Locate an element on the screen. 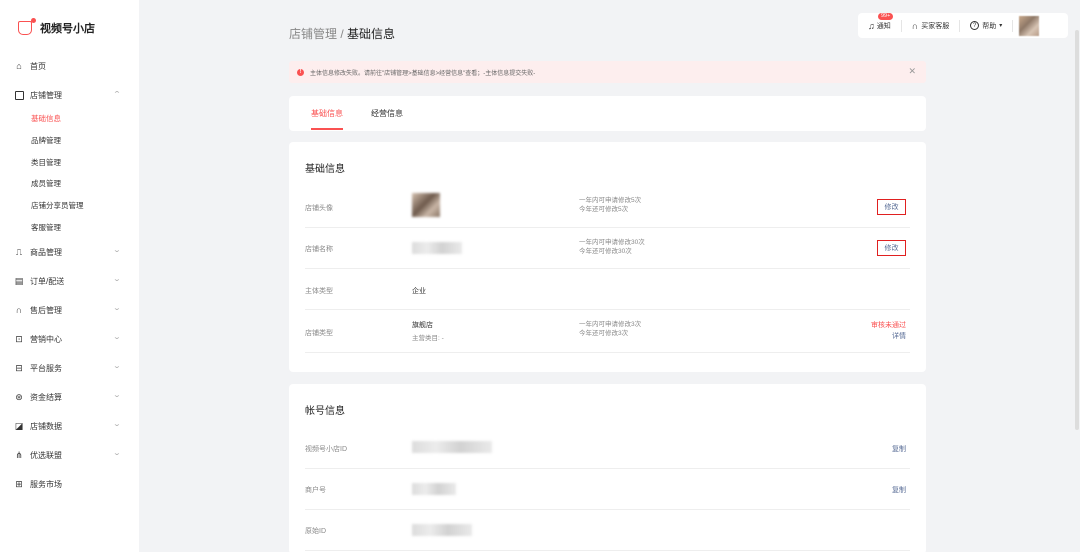 Image resolution: width=1080 pixels, height=552 pixels. copy-shop-id-button: 复制 is located at coordinates (899, 449).